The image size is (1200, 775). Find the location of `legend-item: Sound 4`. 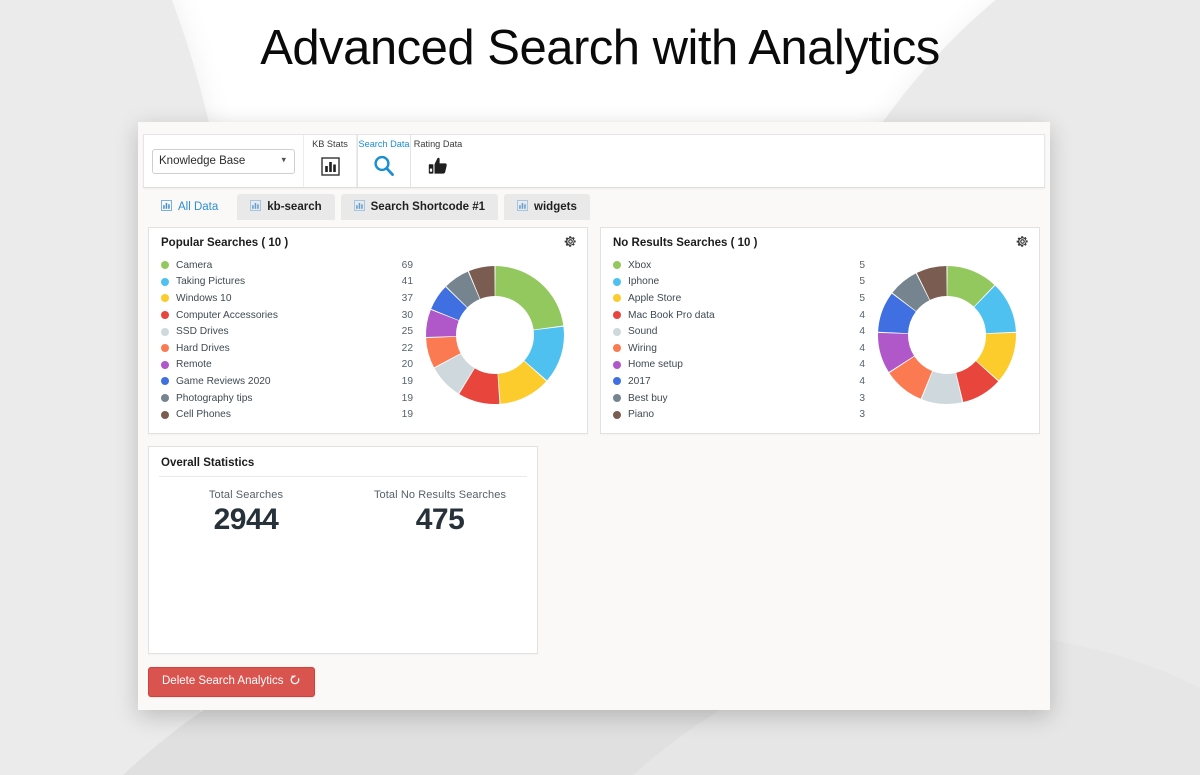

legend-item: Sound 4 is located at coordinates (739, 331).